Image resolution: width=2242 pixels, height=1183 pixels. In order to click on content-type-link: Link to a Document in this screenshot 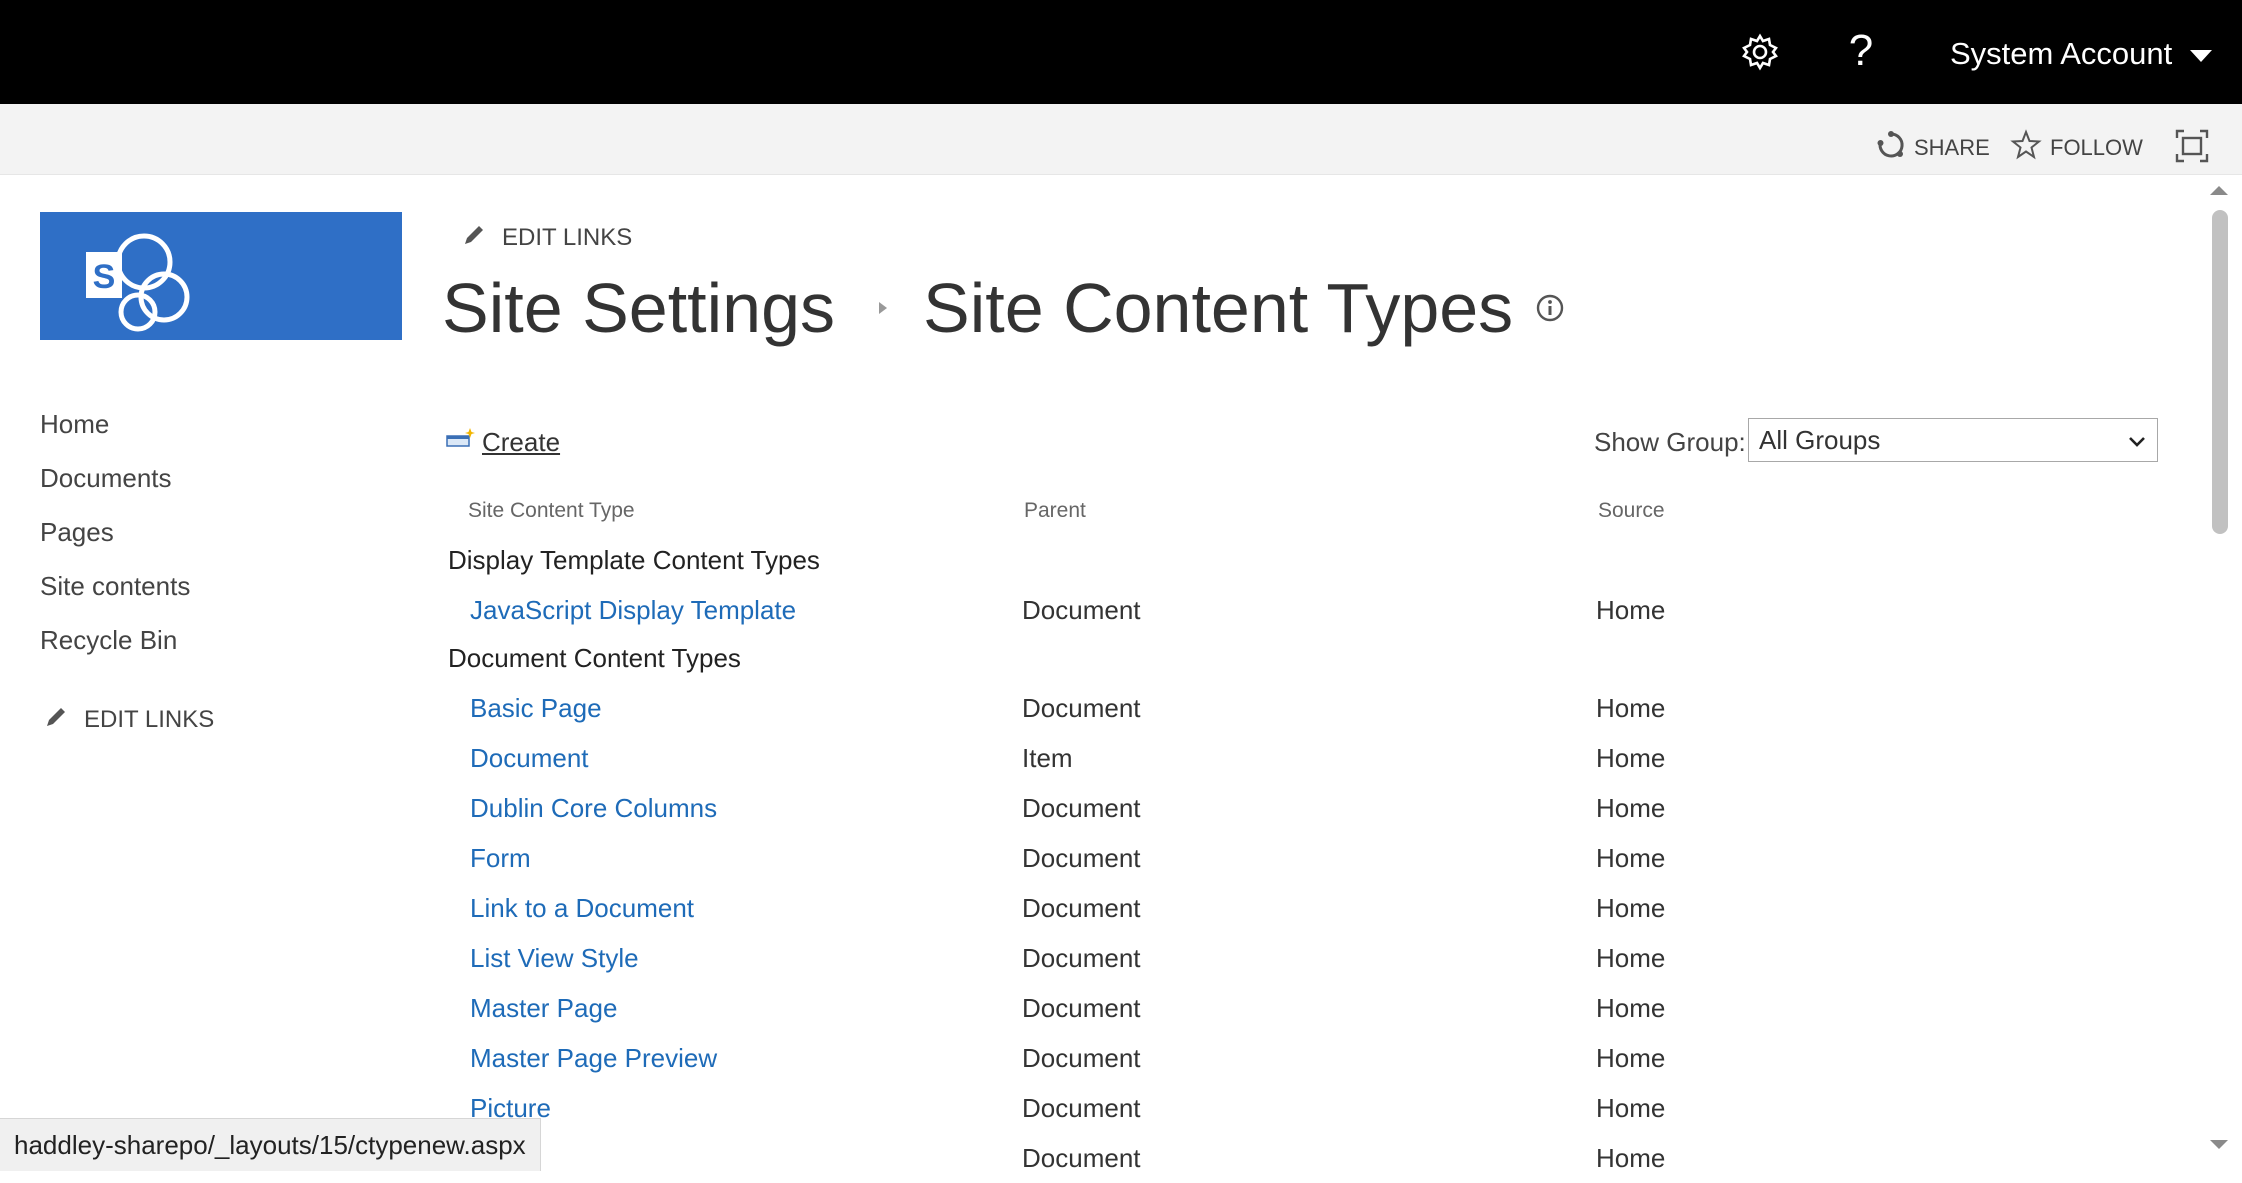, I will do `click(582, 908)`.